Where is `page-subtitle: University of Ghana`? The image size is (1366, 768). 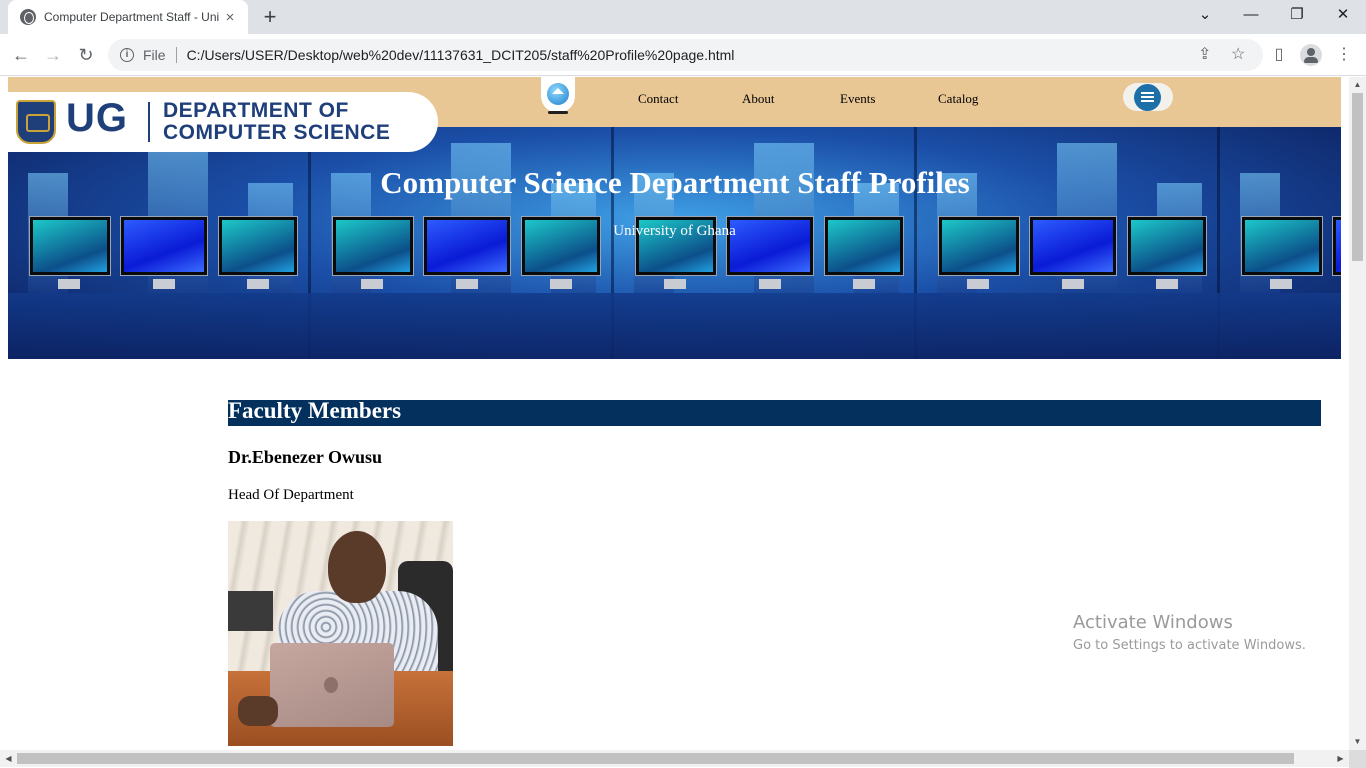
page-subtitle: University of Ghana is located at coordinates (674, 231).